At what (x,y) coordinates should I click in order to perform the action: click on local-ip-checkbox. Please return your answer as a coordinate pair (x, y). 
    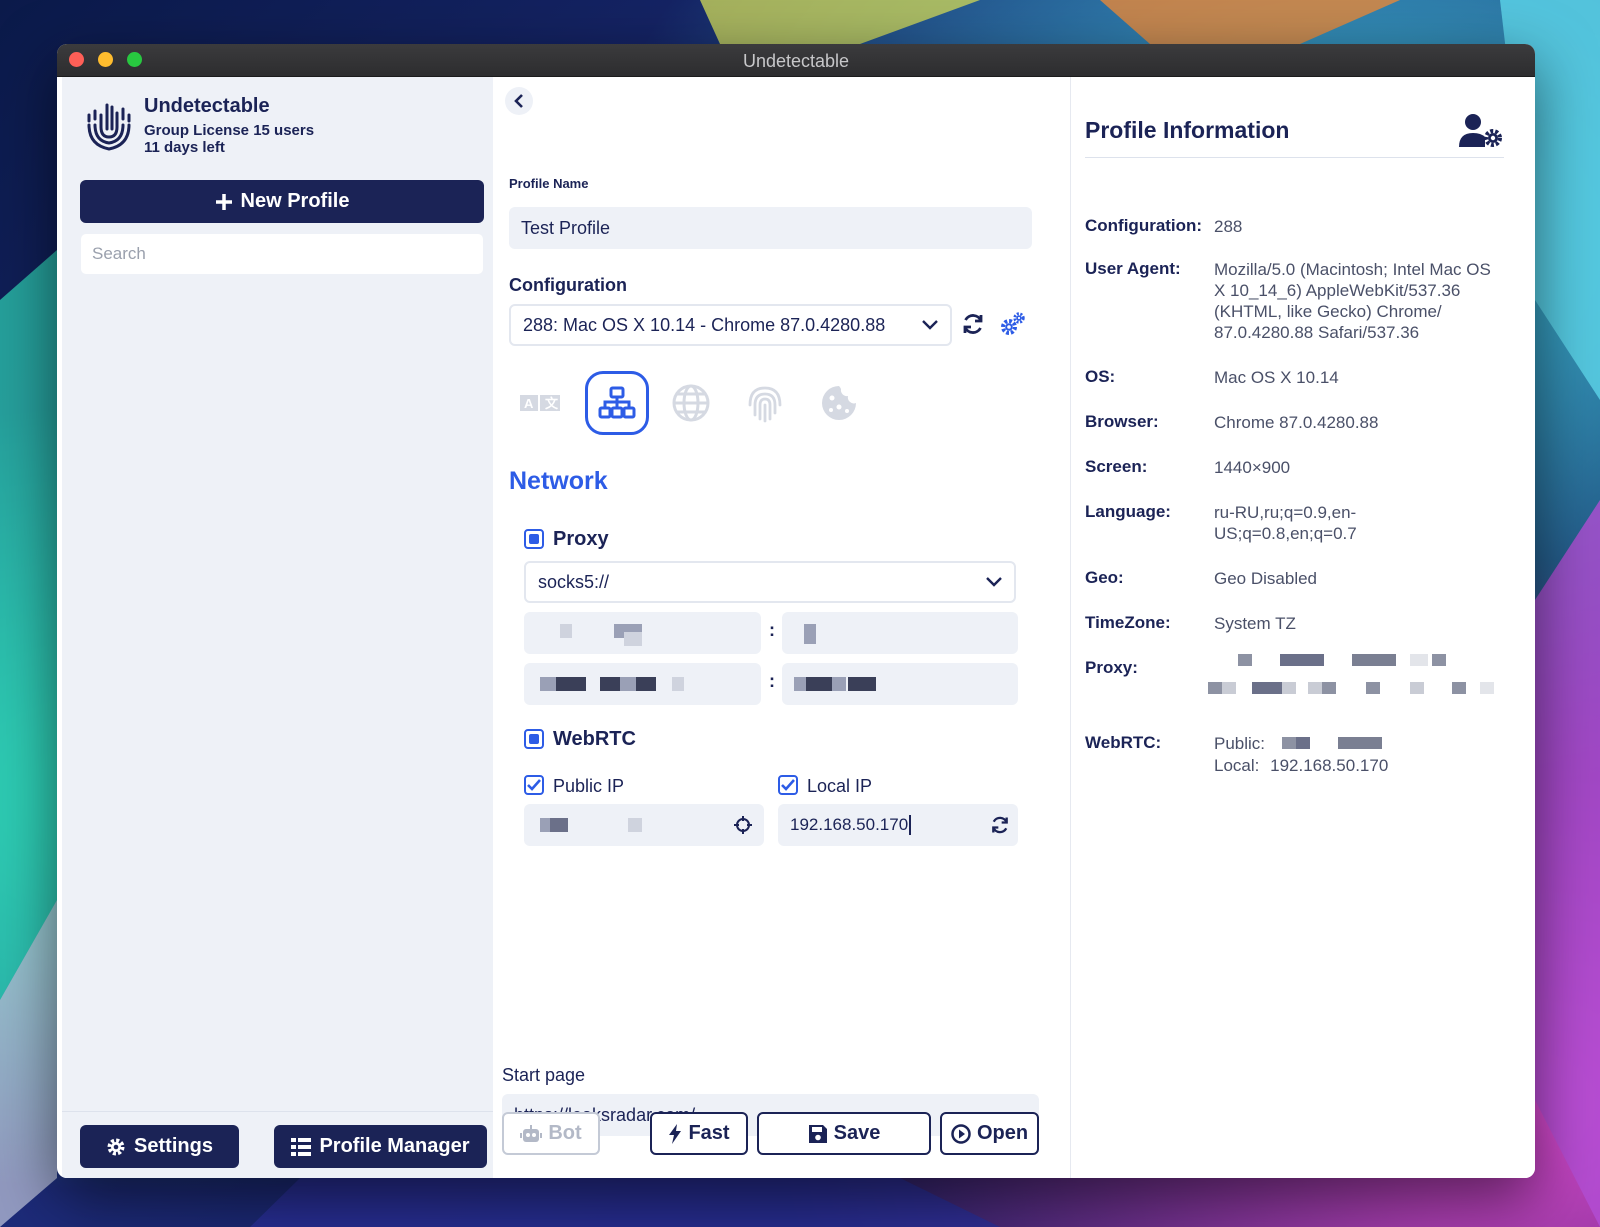
    Looking at the image, I should click on (788, 785).